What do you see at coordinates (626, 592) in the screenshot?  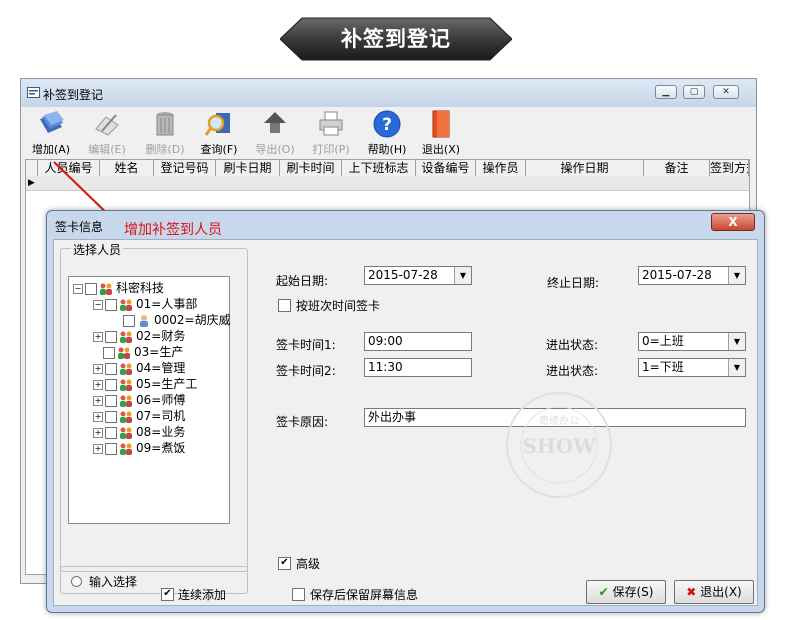 I see `save-button: ✔ 保存(S)` at bounding box center [626, 592].